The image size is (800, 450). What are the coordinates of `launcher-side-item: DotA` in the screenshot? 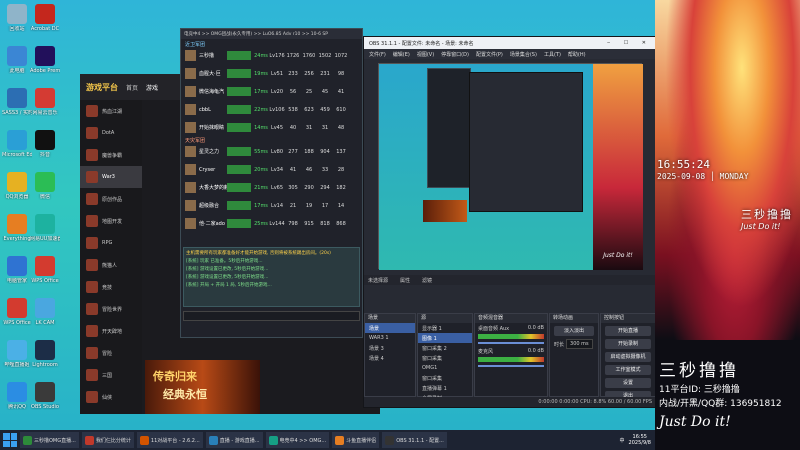 It's located at (111, 133).